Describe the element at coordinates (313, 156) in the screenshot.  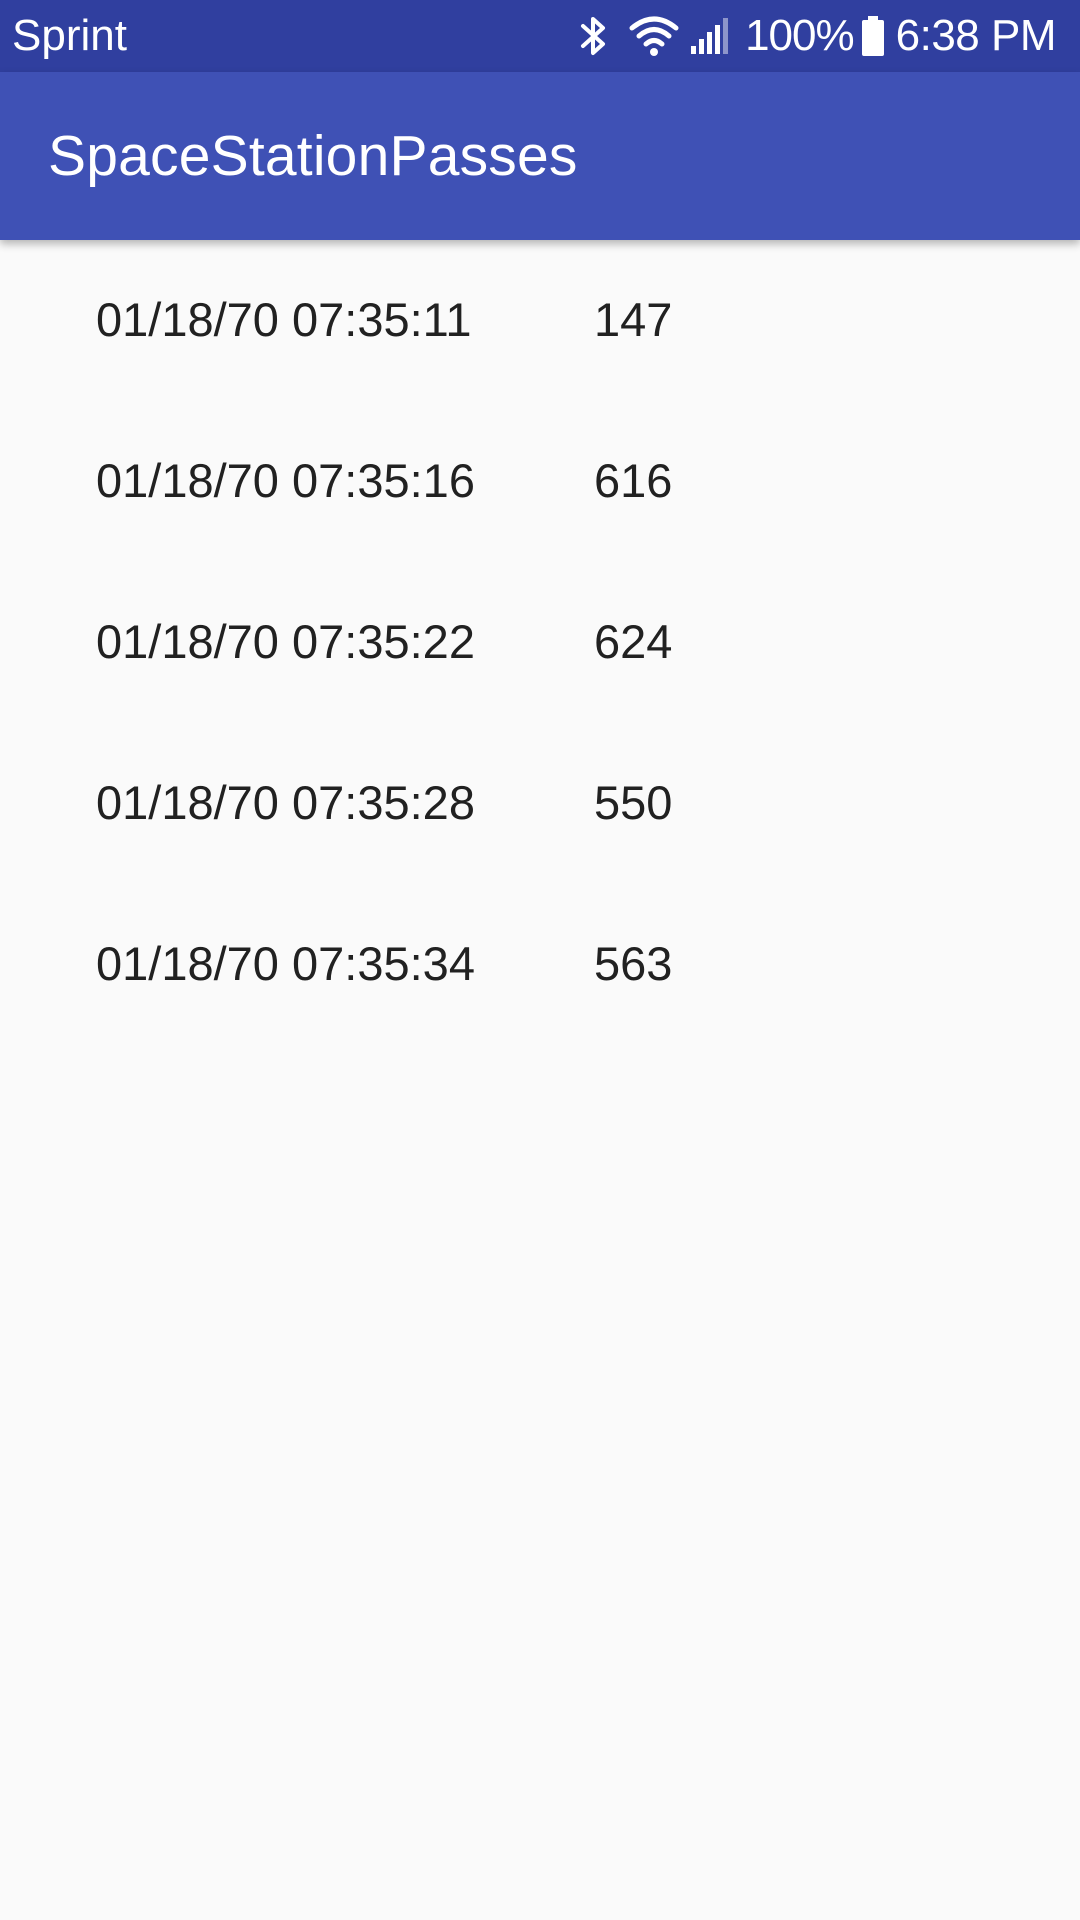
I see `app-title: SpaceStationPasses` at that location.